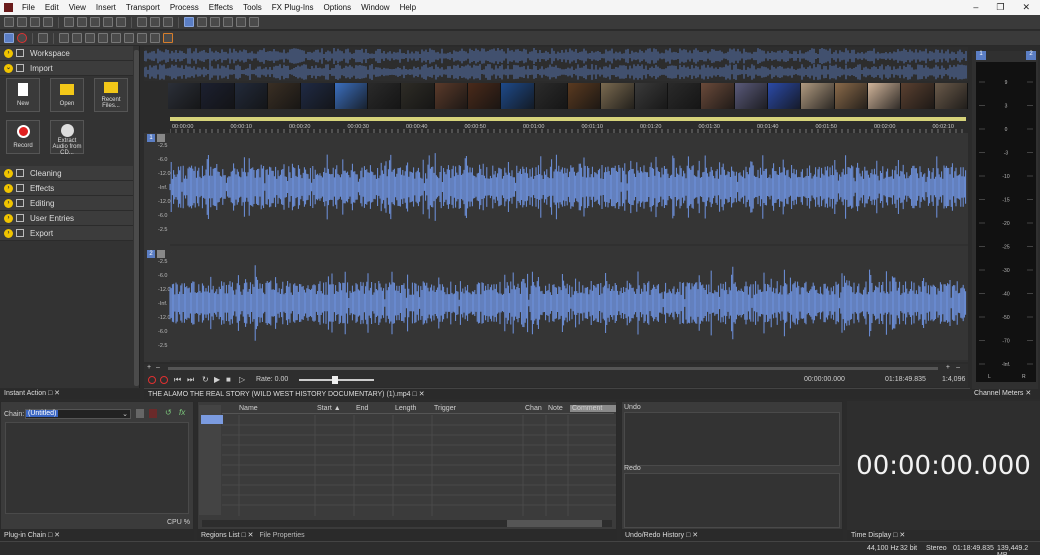 Image resolution: width=1040 pixels, height=555 pixels. What do you see at coordinates (593, 408) in the screenshot?
I see `column-comment: Comment` at bounding box center [593, 408].